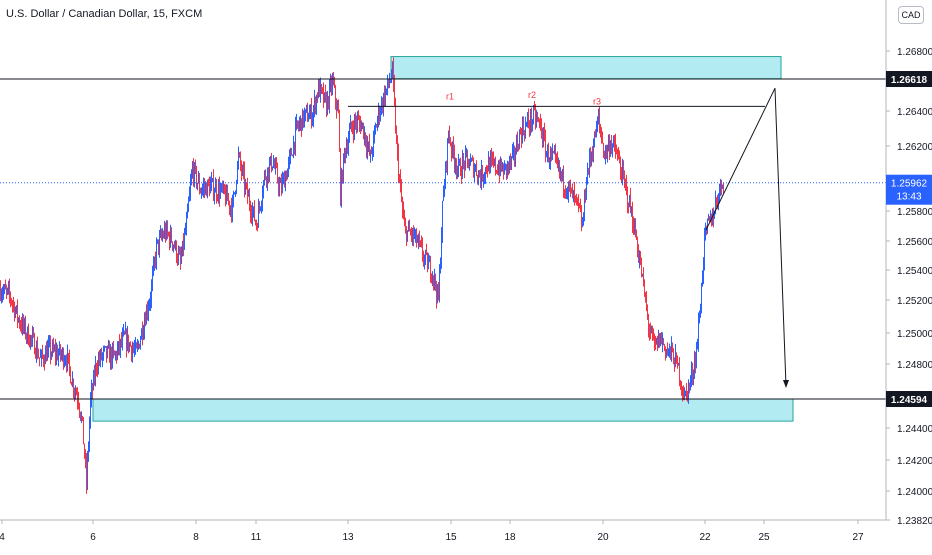 This screenshot has width=932, height=555. Describe the element at coordinates (914, 112) in the screenshot. I see `y-tick-label: 1.26400` at that location.